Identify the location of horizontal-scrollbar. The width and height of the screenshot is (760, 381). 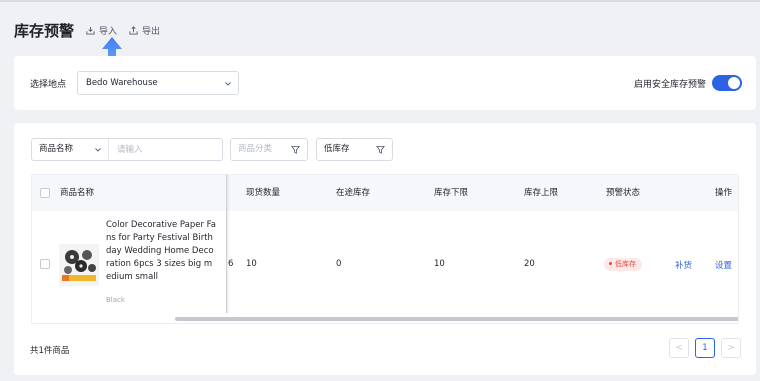
(385, 319).